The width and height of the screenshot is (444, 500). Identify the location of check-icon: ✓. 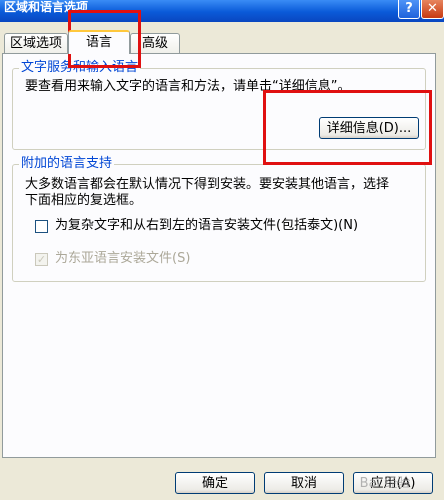
(41, 259).